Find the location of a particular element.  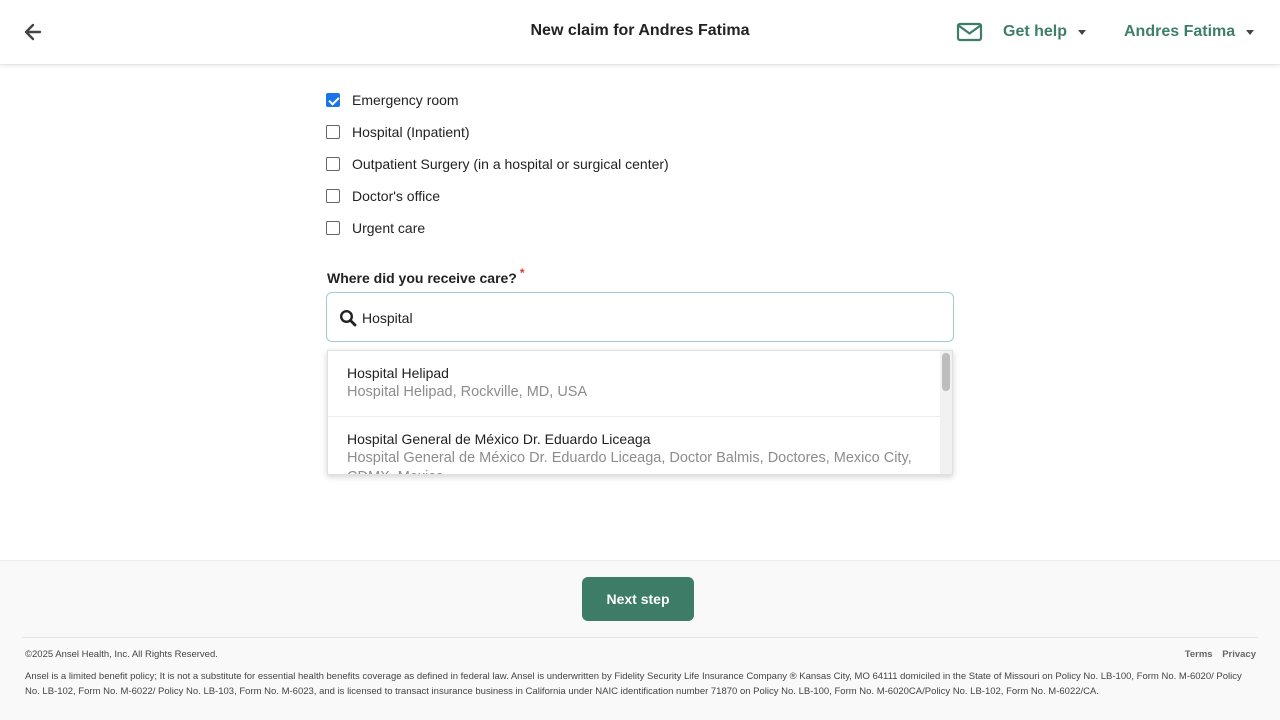

checkbox-label: Doctor's office is located at coordinates (396, 196).